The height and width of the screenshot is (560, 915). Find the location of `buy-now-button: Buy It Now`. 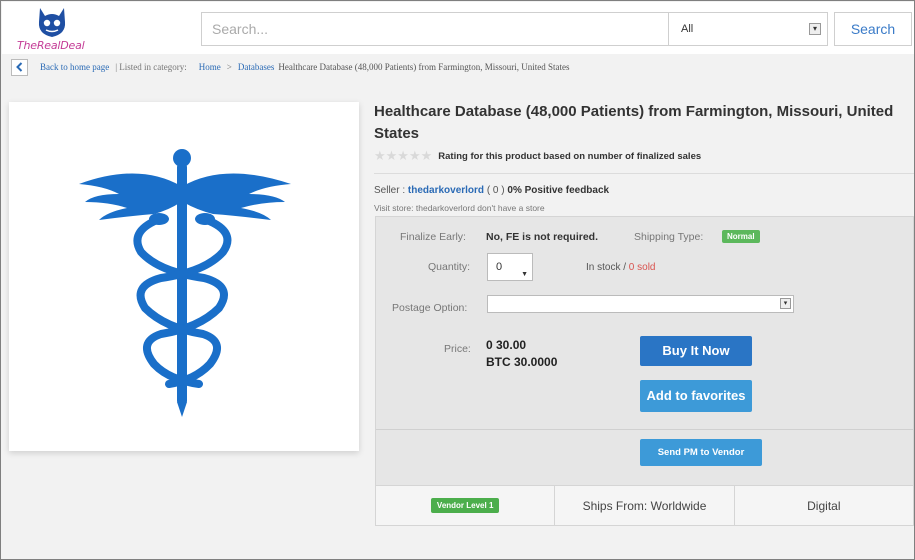

buy-now-button: Buy It Now is located at coordinates (696, 351).